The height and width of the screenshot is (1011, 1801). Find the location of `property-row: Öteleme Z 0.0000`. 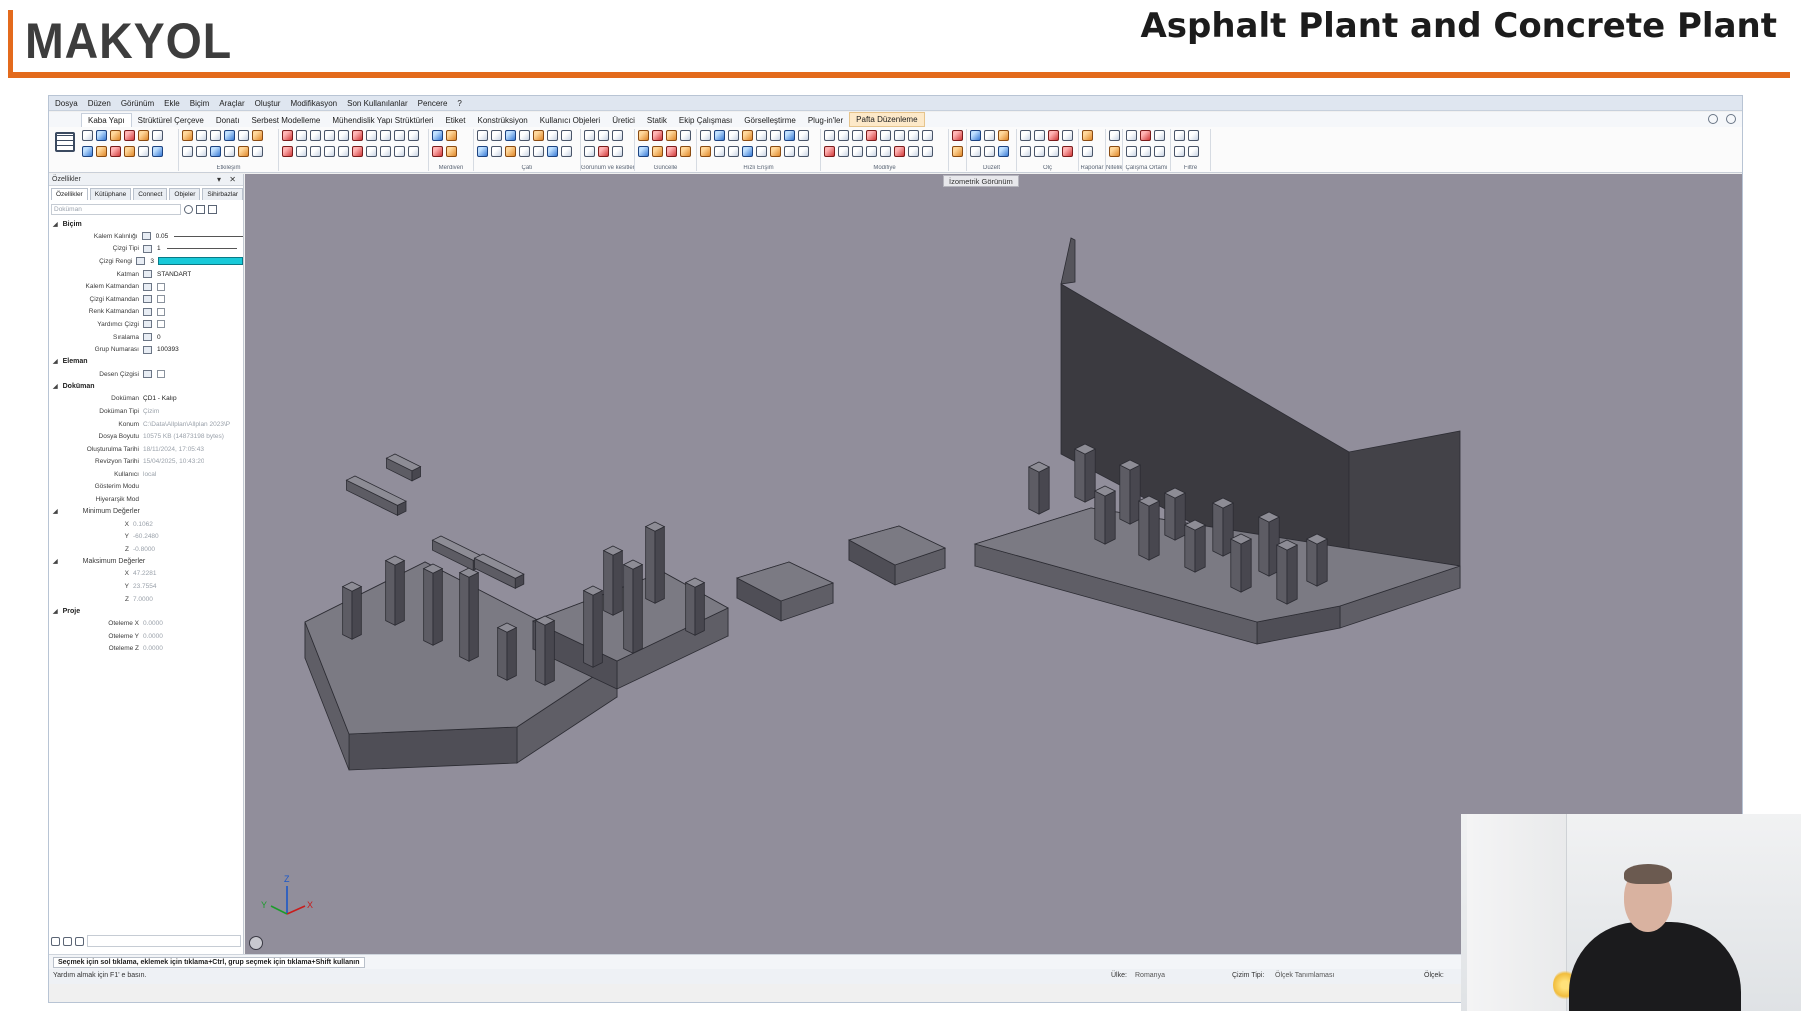

property-row: Öteleme Z 0.0000 is located at coordinates (146, 649).